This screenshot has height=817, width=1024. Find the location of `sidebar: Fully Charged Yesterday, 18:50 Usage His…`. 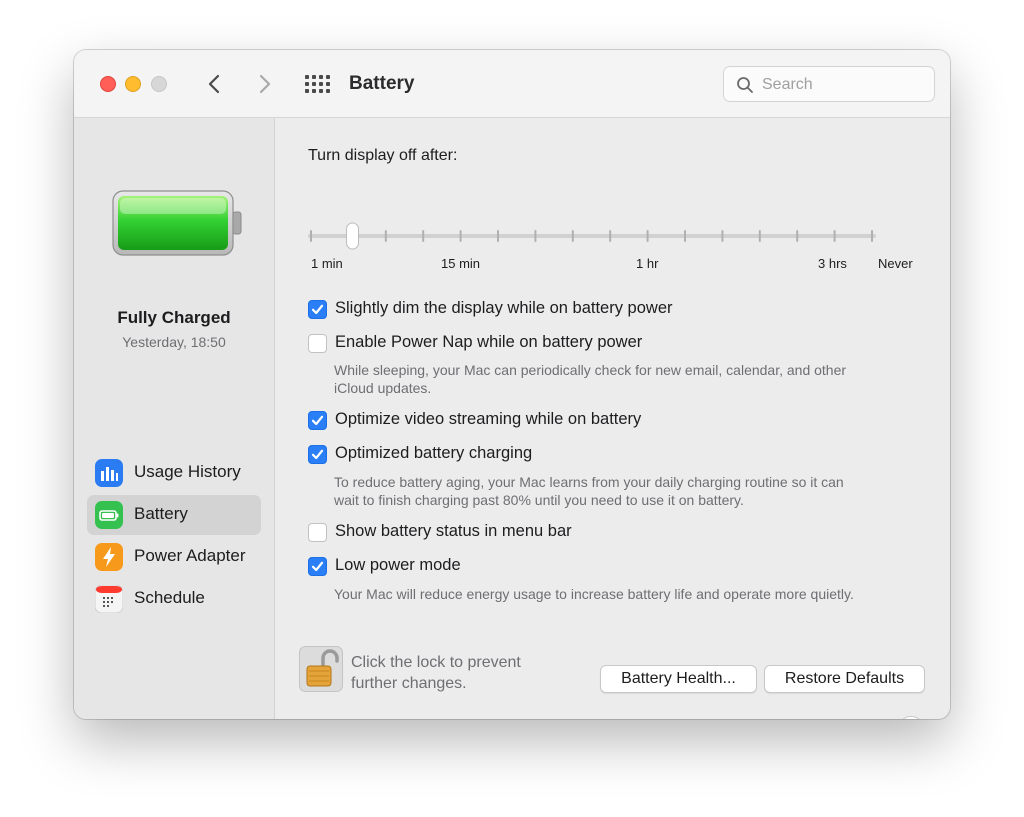

sidebar: Fully Charged Yesterday, 18:50 Usage His… is located at coordinates (174, 418).